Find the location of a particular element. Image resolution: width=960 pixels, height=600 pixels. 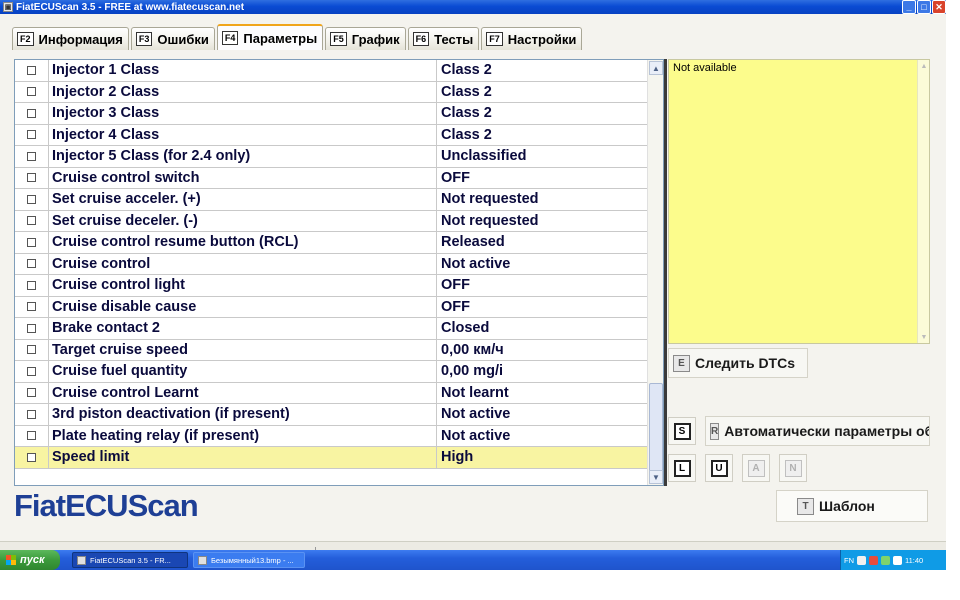

description-panel: Not available ▲ ▼ is located at coordinates (799, 201).